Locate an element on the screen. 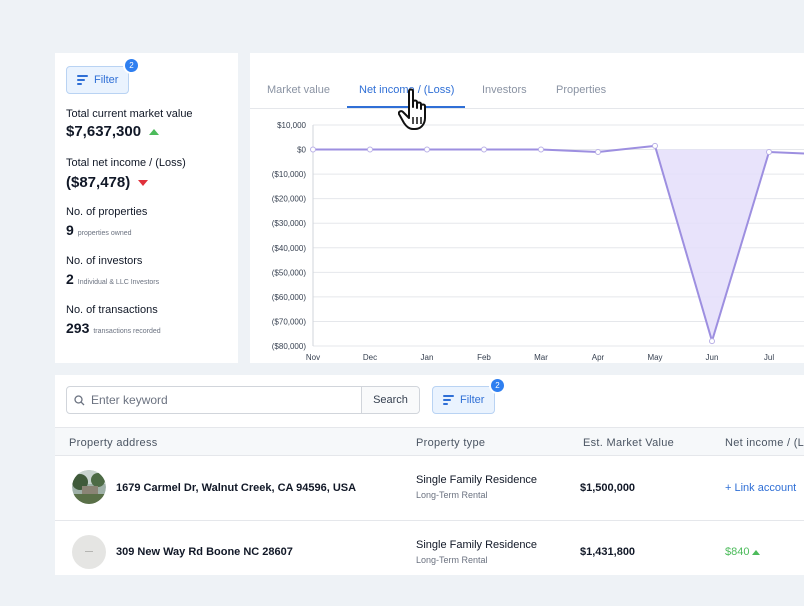 The width and height of the screenshot is (804, 606). properties-label: No. of properties is located at coordinates (107, 212).